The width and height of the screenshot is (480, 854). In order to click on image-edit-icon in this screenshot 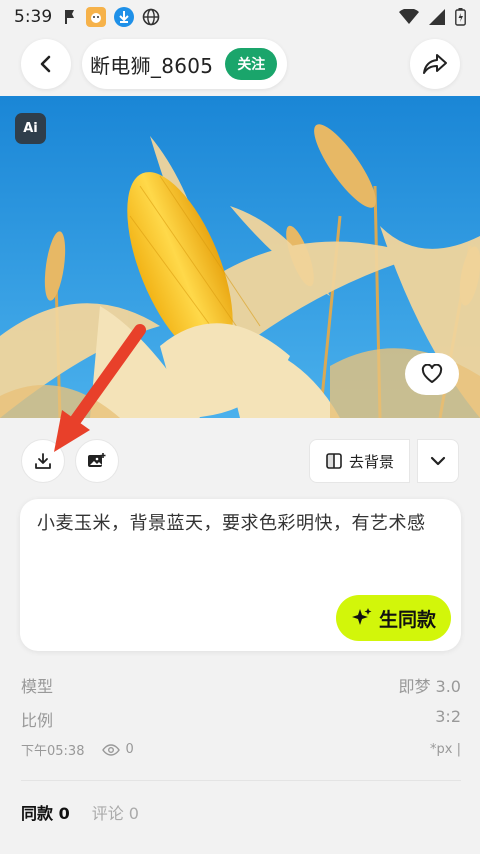, I will do `click(97, 460)`.